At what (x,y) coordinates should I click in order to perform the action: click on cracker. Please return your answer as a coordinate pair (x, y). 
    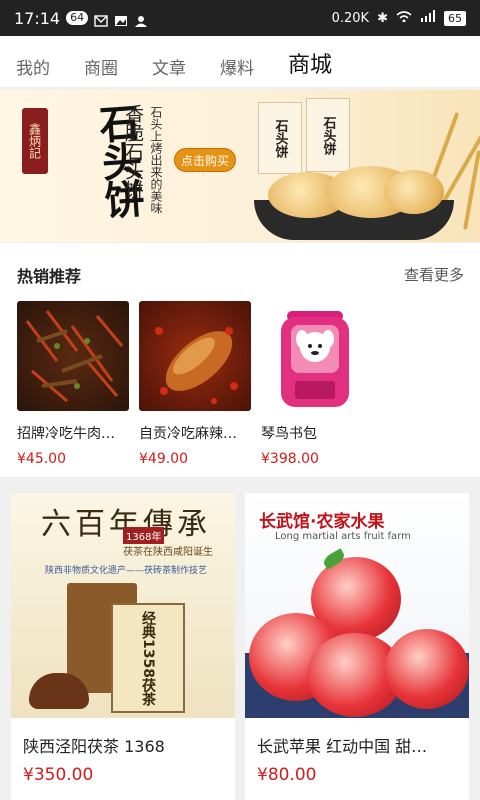
    Looking at the image, I should click on (414, 192).